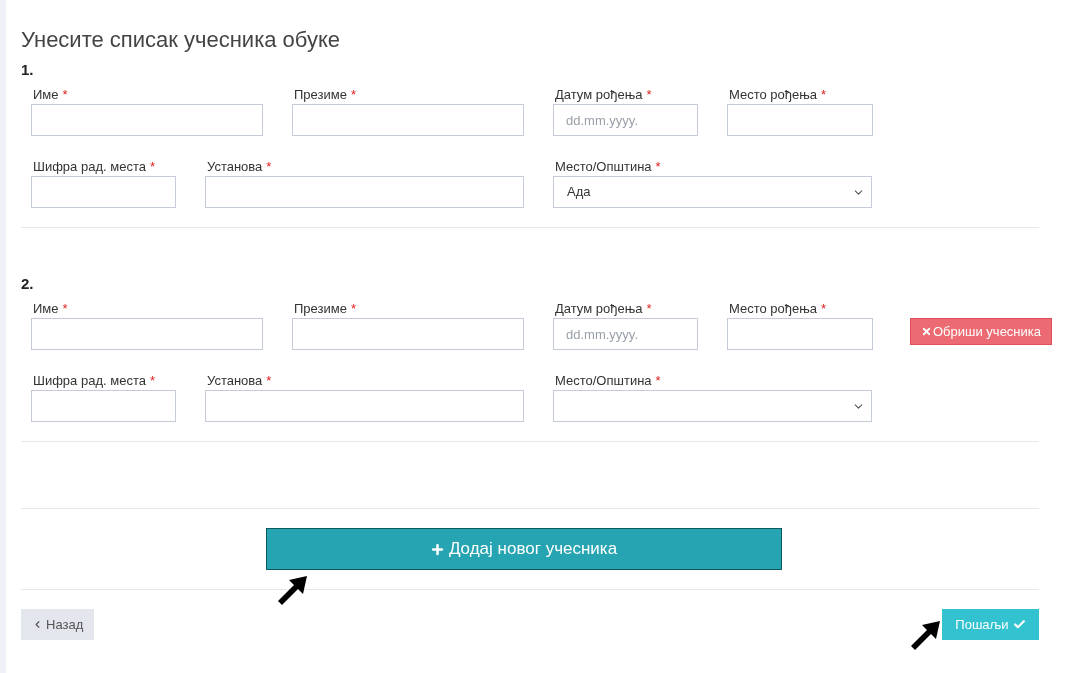 The width and height of the screenshot is (1071, 673). What do you see at coordinates (712, 406) in the screenshot?
I see `select-field` at bounding box center [712, 406].